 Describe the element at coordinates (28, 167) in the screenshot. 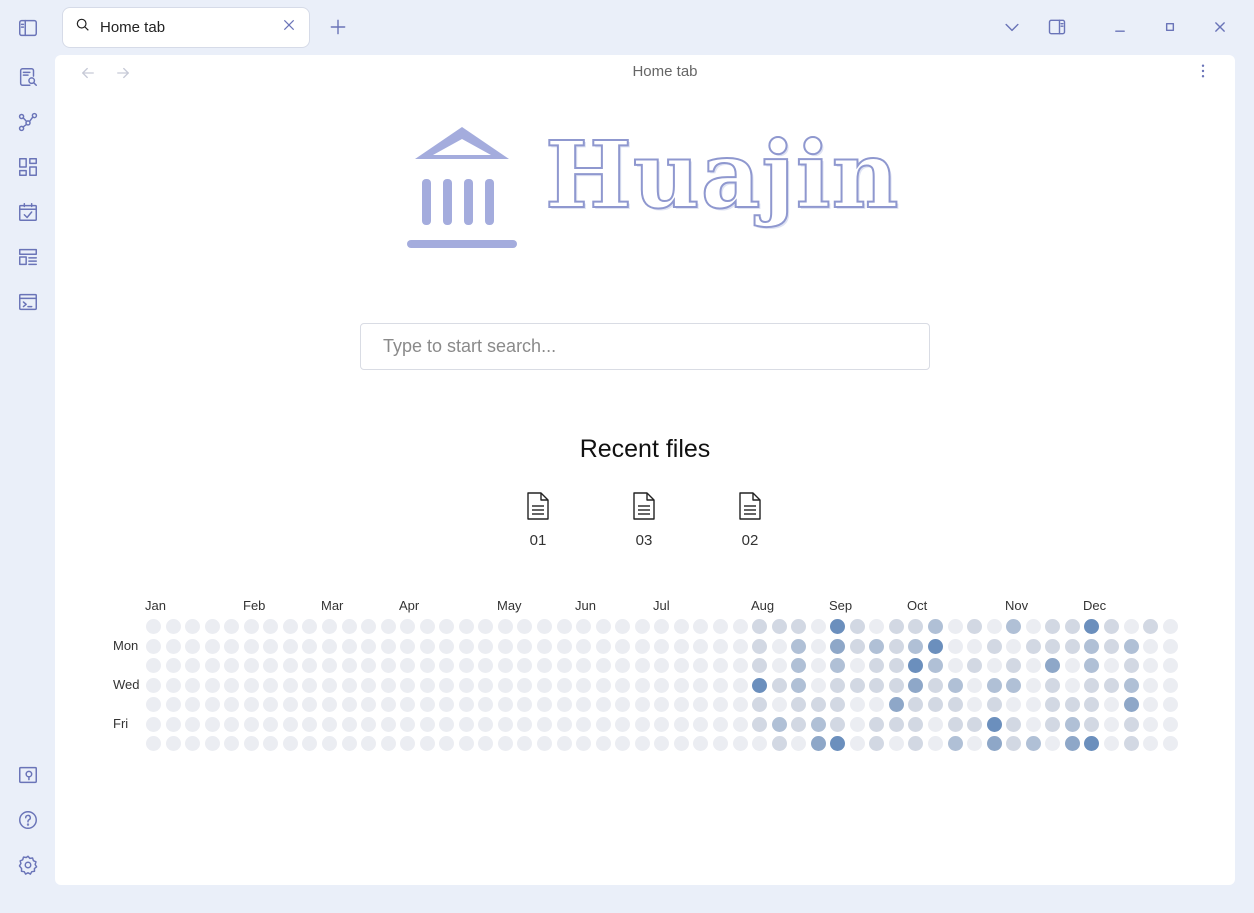

I see `dashboard-icon` at that location.